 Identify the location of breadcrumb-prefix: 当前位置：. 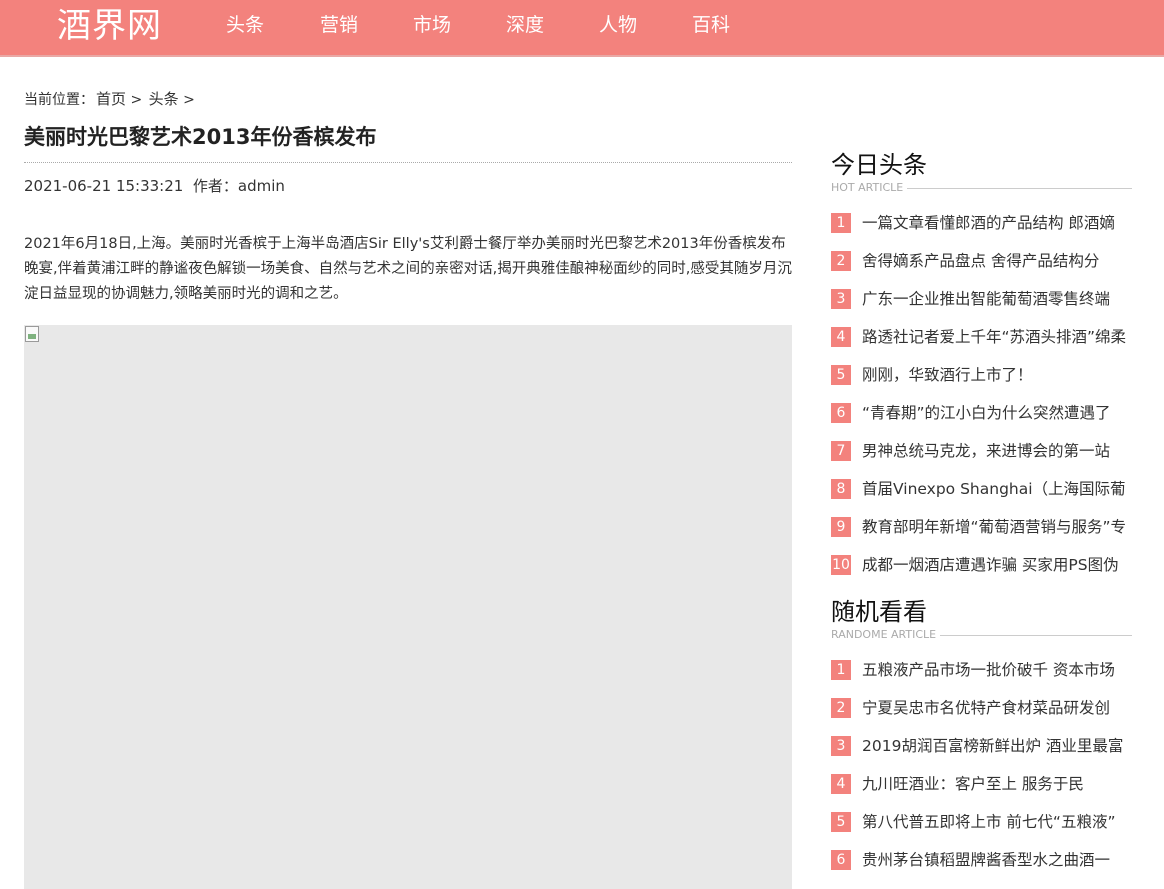
(59, 100).